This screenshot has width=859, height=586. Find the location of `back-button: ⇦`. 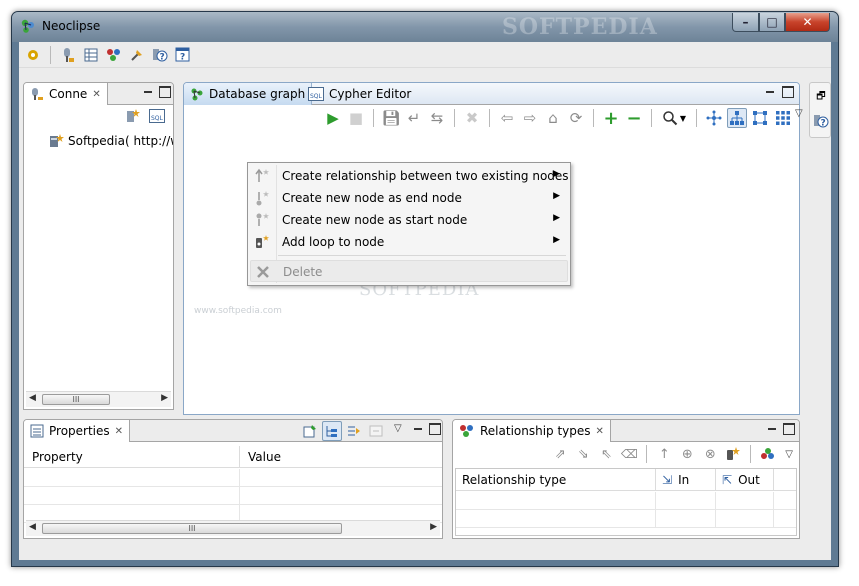

back-button: ⇦ is located at coordinates (507, 118).